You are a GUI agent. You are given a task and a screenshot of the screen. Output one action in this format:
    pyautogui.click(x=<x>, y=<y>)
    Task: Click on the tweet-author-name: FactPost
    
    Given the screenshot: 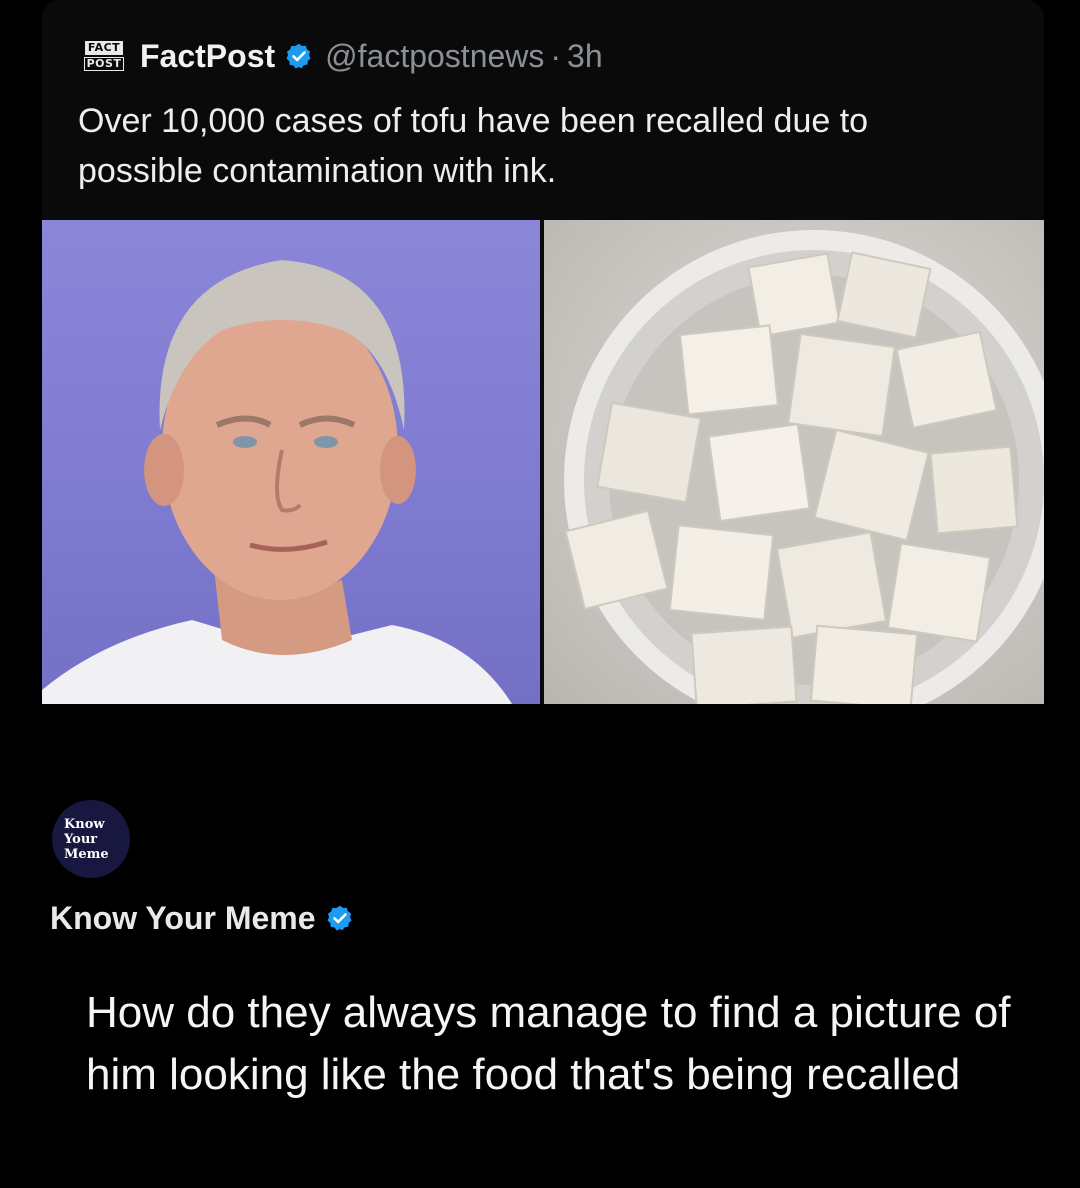 What is the action you would take?
    pyautogui.click(x=207, y=56)
    